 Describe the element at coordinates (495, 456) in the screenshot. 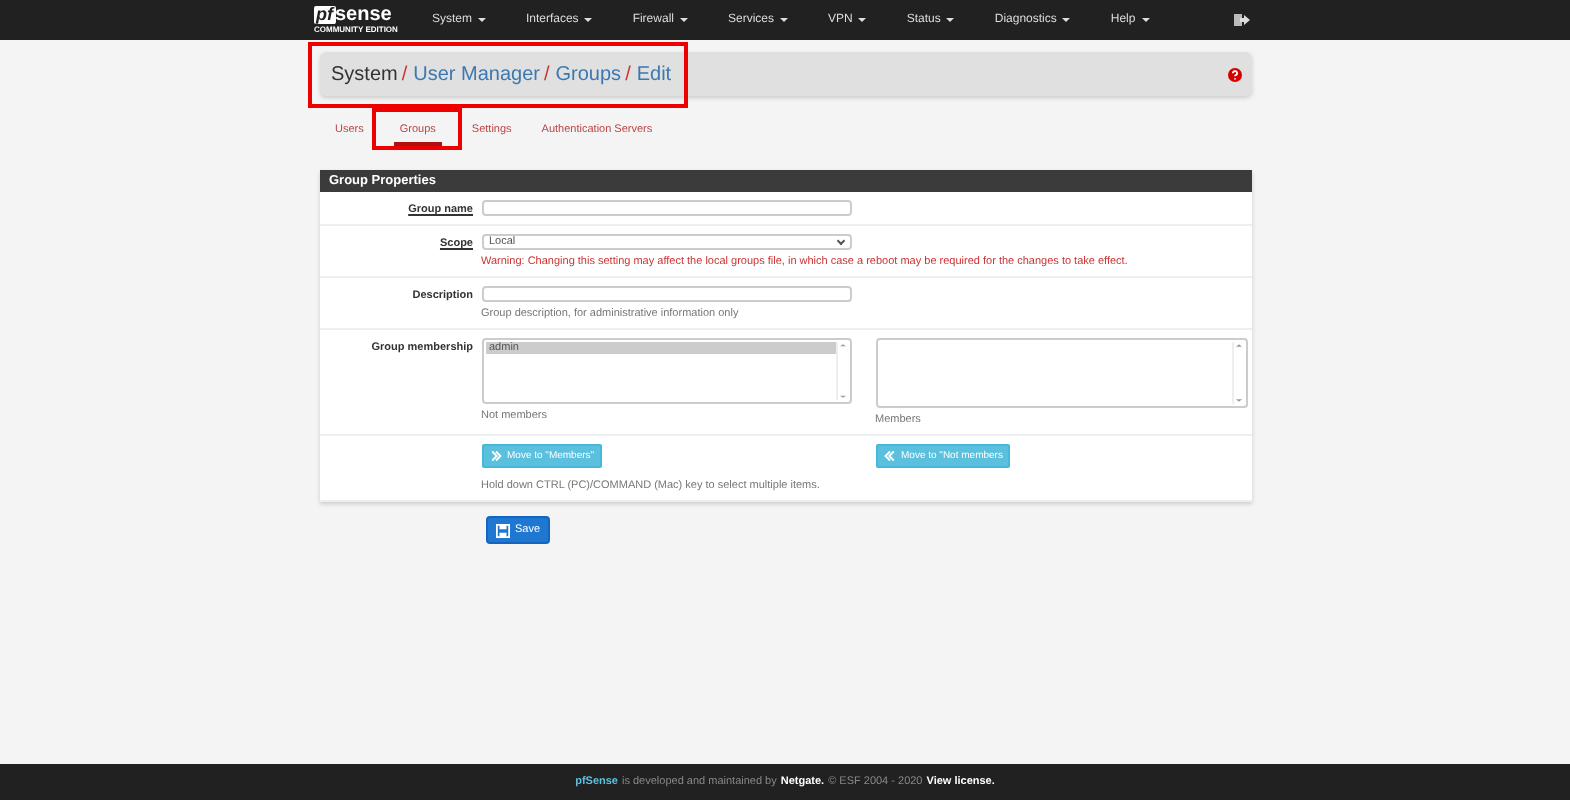

I see `double-chevron-right-icon` at that location.